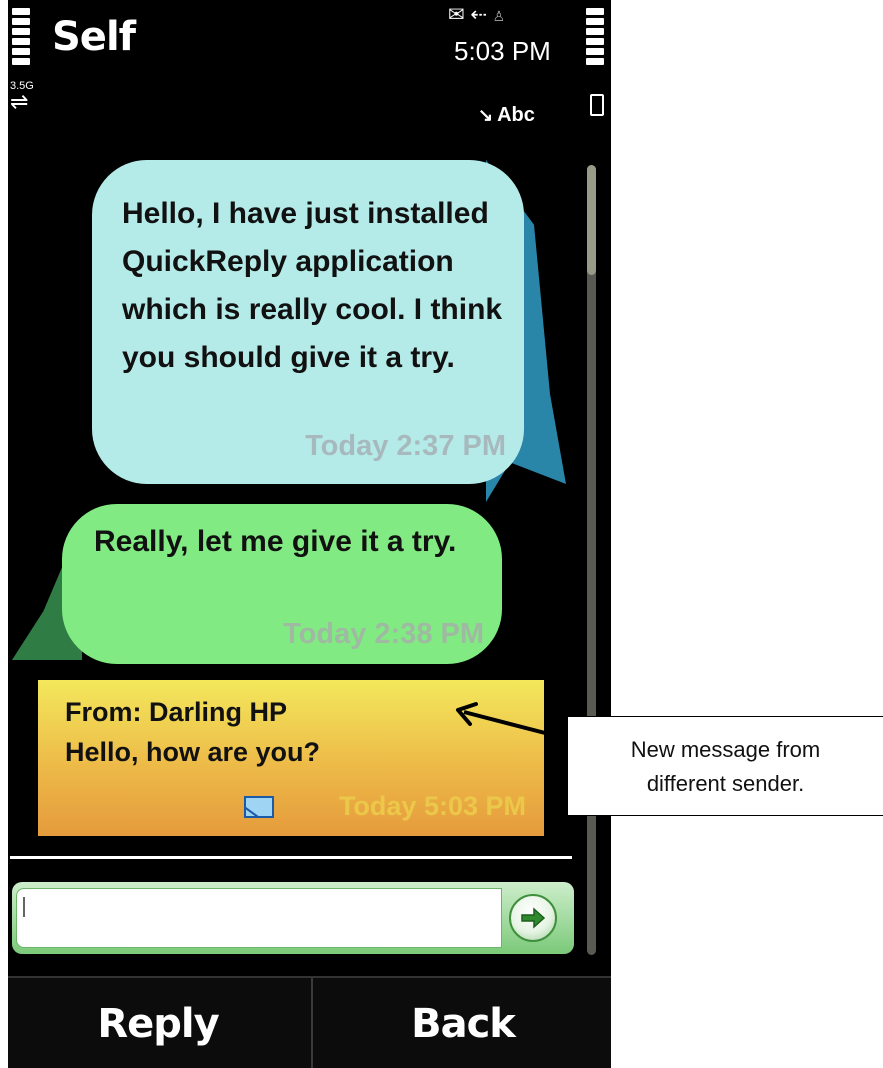  I want to click on envelope-icon, so click(259, 807).